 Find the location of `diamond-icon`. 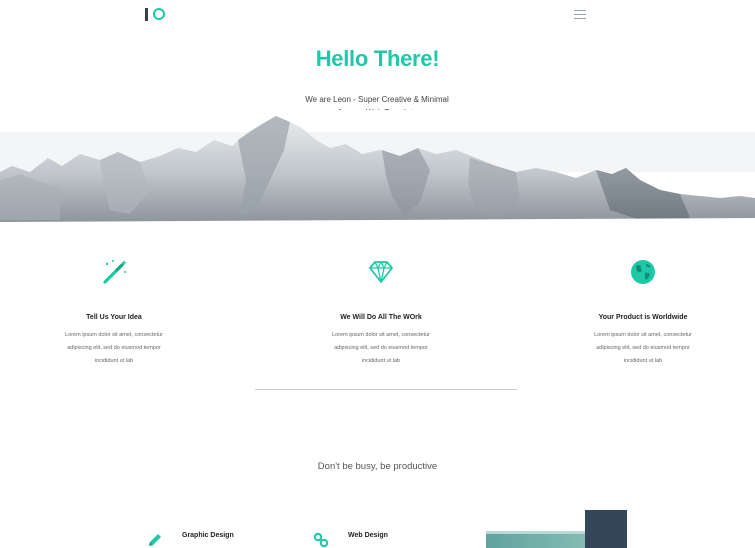

diamond-icon is located at coordinates (381, 272).